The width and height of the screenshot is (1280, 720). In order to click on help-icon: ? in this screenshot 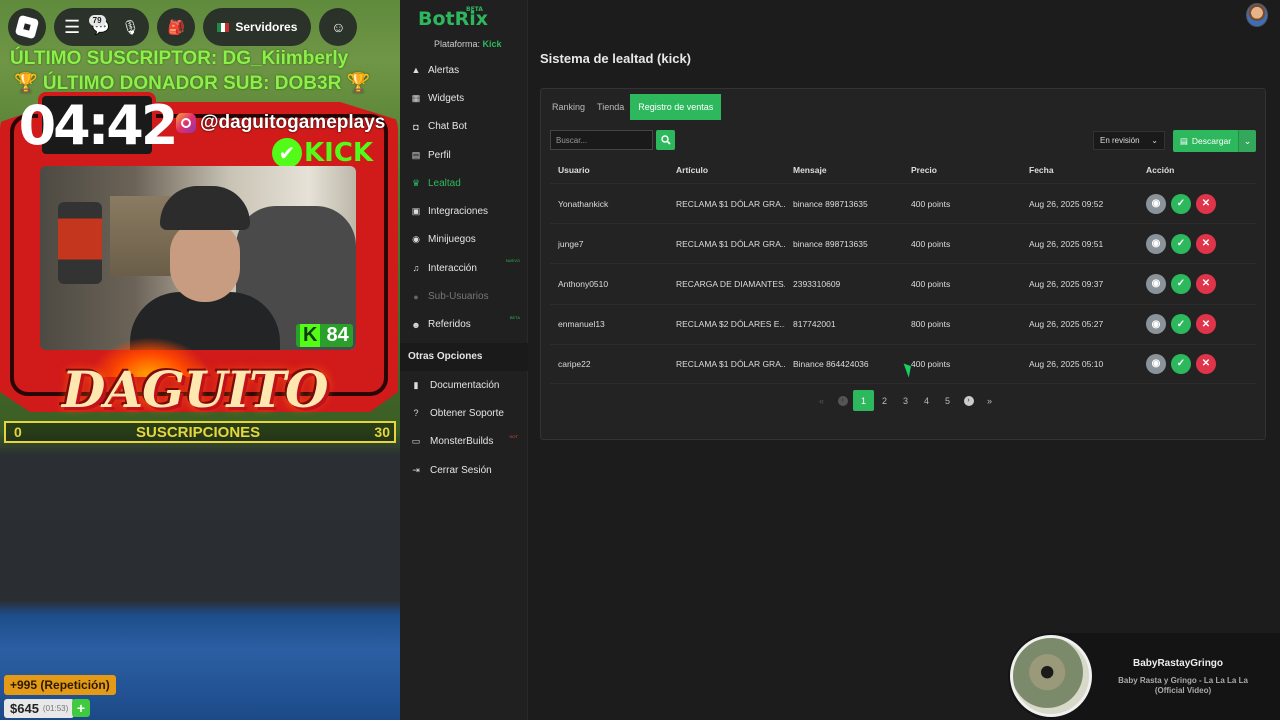, I will do `click(416, 413)`.